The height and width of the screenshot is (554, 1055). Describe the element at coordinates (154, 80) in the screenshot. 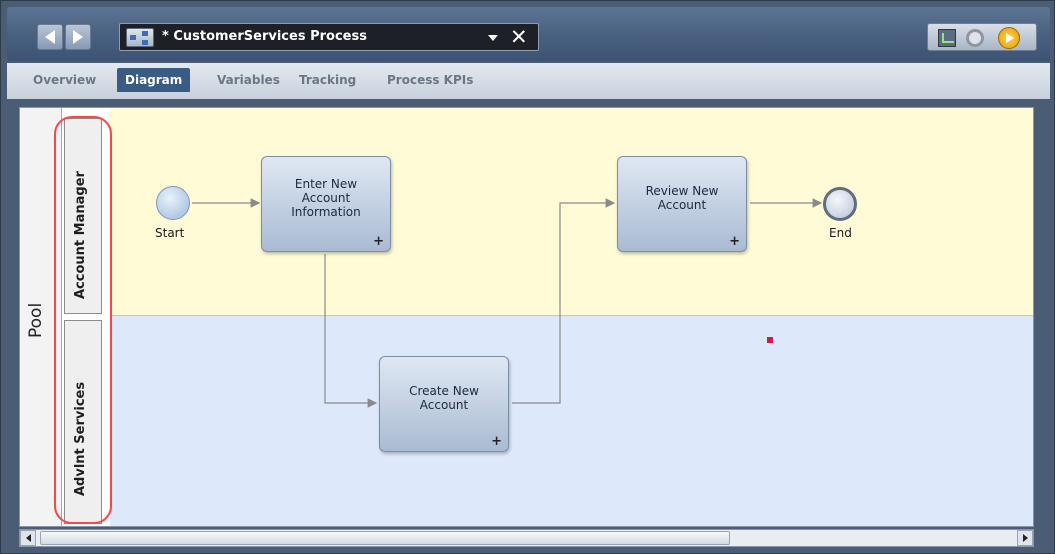

I see `tab-diagram: Diagram` at that location.